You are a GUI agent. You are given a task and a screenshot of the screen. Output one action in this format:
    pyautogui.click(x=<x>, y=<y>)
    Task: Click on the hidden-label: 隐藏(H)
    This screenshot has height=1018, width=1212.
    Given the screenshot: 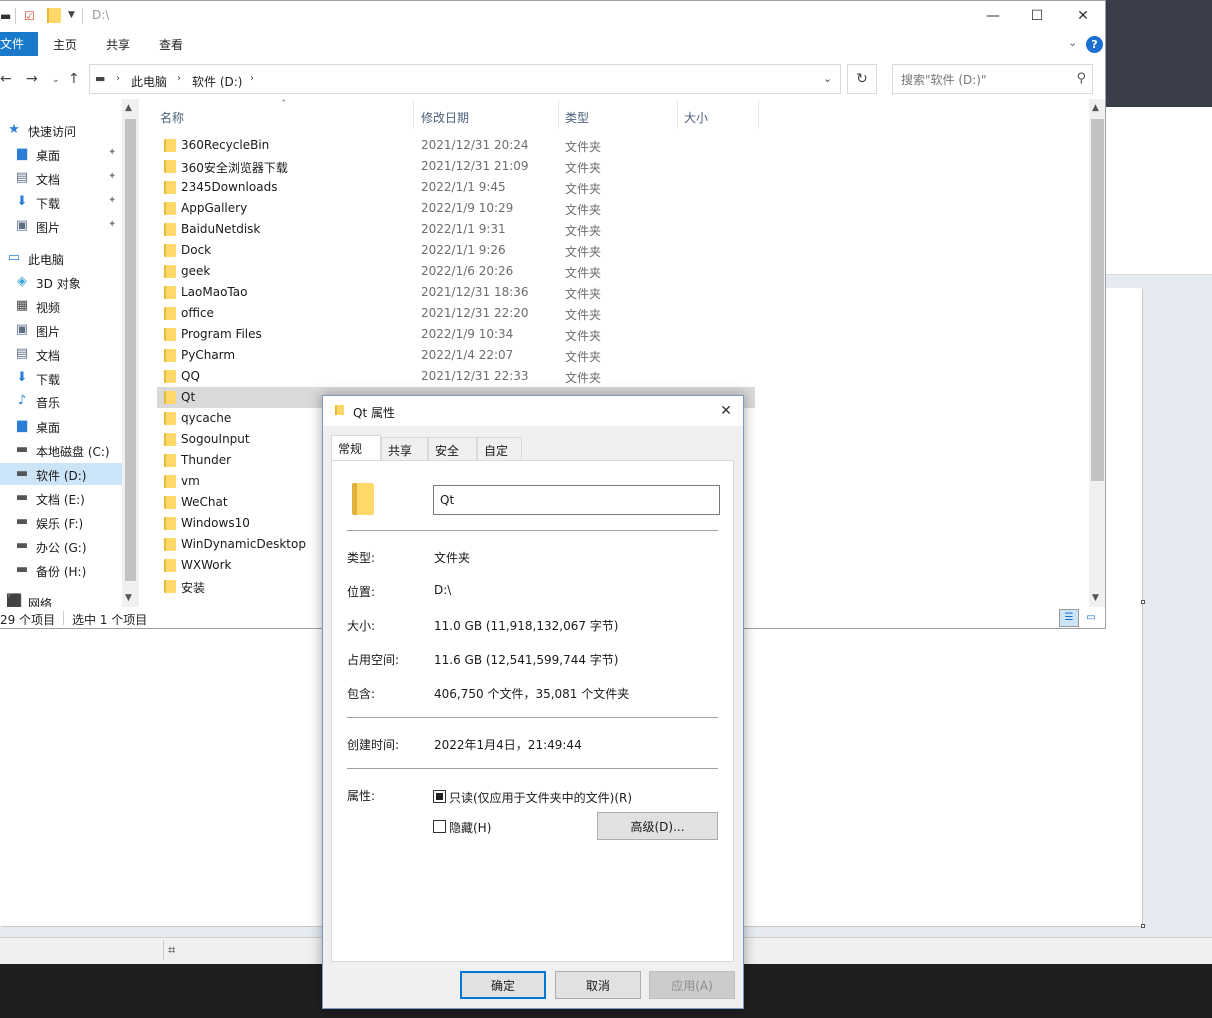 What is the action you would take?
    pyautogui.click(x=470, y=827)
    